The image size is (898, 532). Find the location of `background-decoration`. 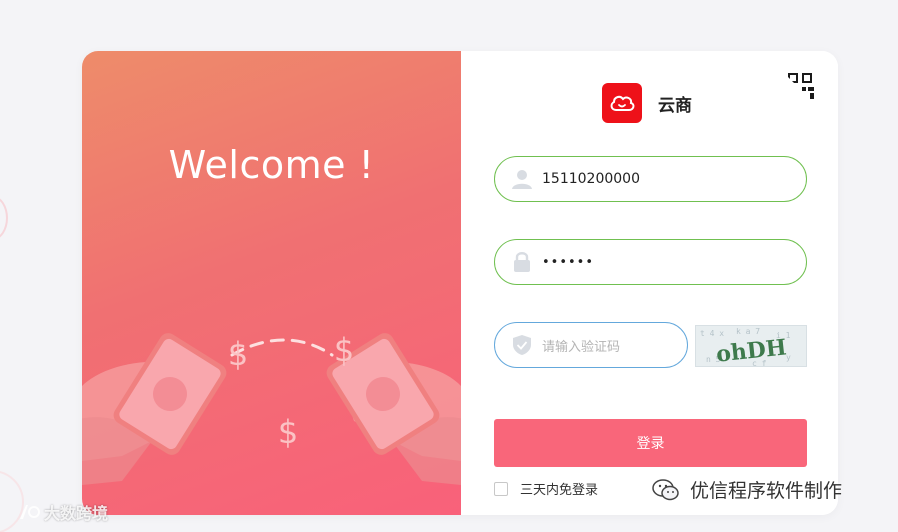

background-decoration is located at coordinates (4, 218).